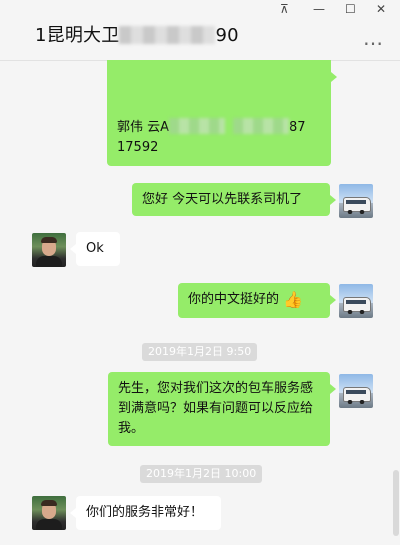 This screenshot has width=400, height=545. What do you see at coordinates (319, 9) in the screenshot?
I see `minimize-button: —` at bounding box center [319, 9].